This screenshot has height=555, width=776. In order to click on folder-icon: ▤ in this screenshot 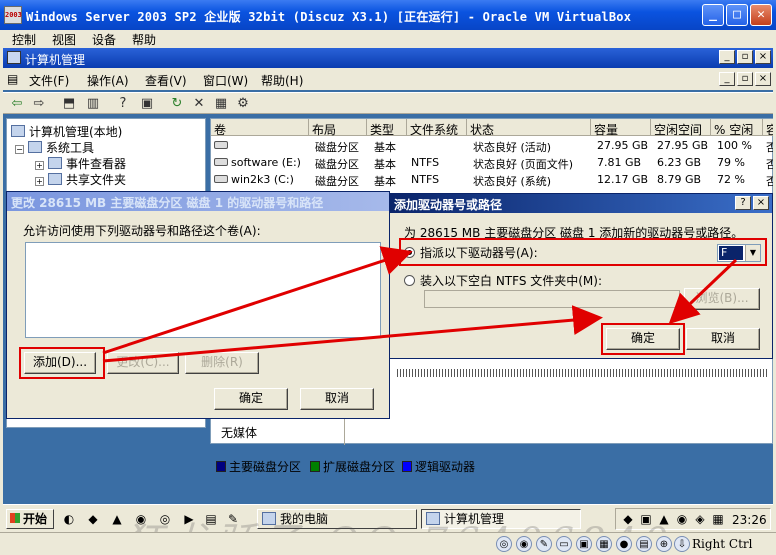, I will do `click(211, 519)`.